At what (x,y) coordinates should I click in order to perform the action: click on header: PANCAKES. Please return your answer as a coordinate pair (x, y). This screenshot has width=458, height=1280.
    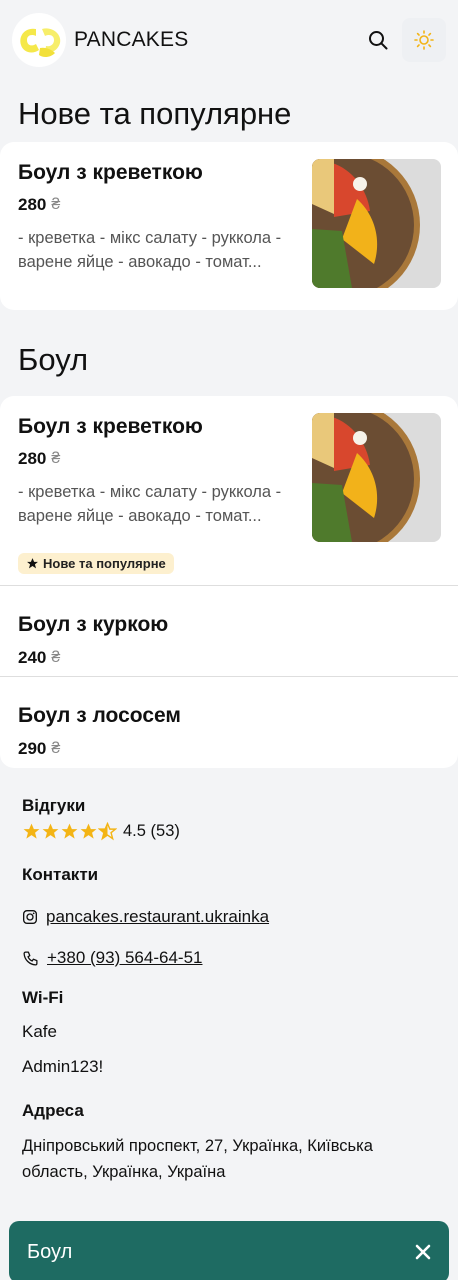
    Looking at the image, I should click on (229, 40).